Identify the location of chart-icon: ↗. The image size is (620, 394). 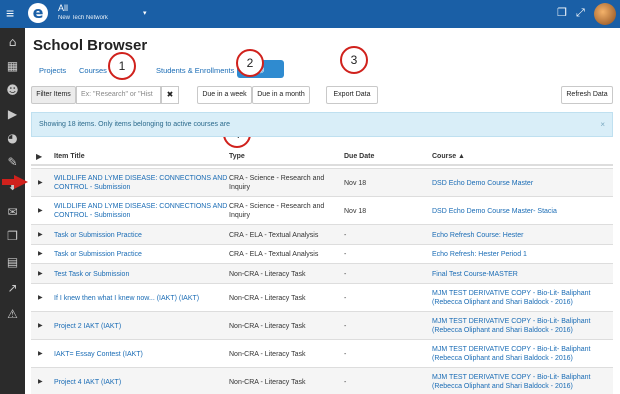
(12, 288).